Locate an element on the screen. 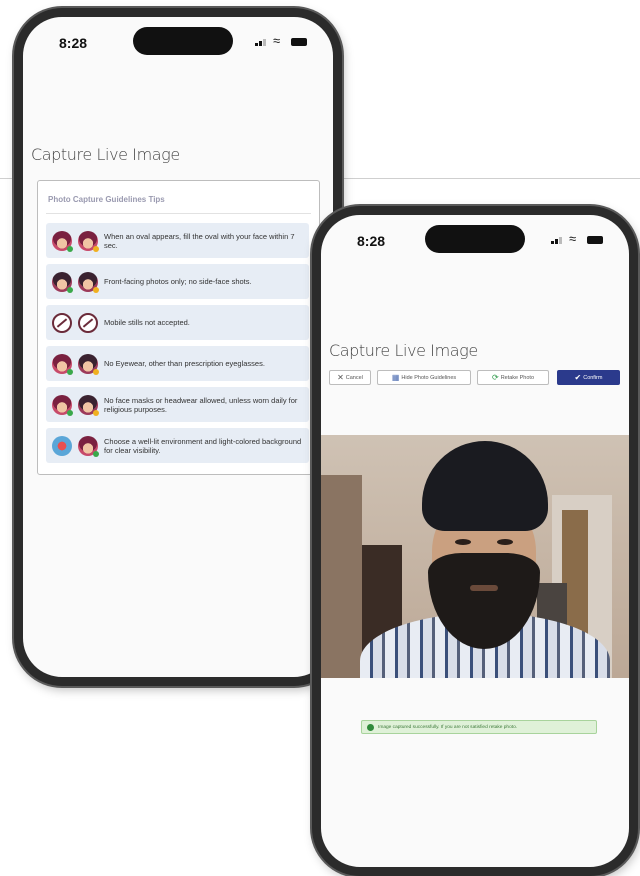 This screenshot has height=876, width=640. no-mobile-icon is located at coordinates (62, 323).